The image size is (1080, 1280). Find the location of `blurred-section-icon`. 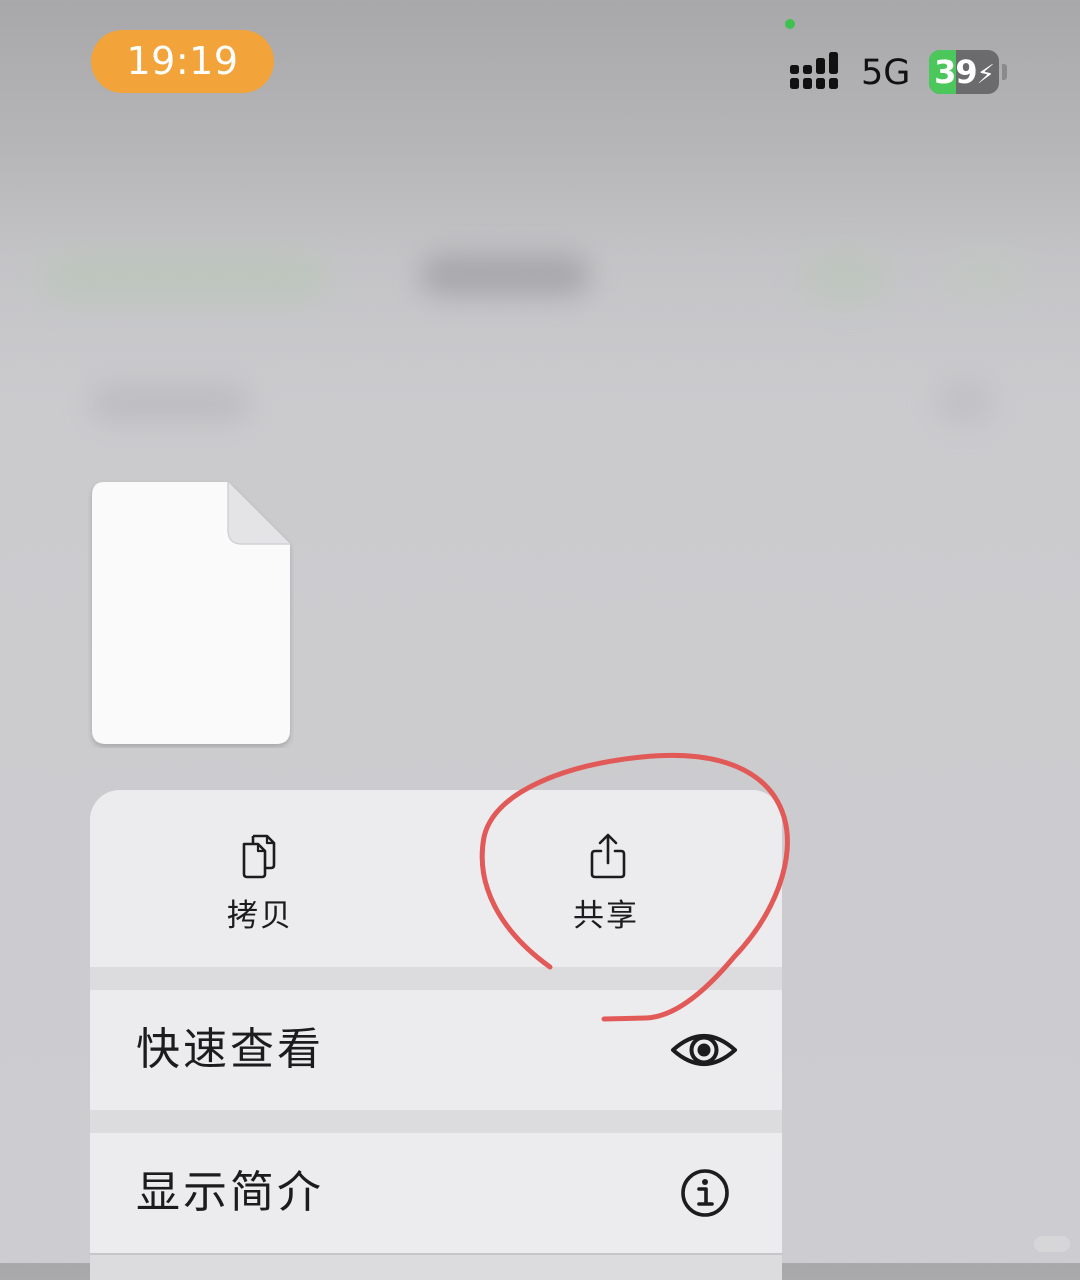

blurred-section-icon is located at coordinates (965, 402).